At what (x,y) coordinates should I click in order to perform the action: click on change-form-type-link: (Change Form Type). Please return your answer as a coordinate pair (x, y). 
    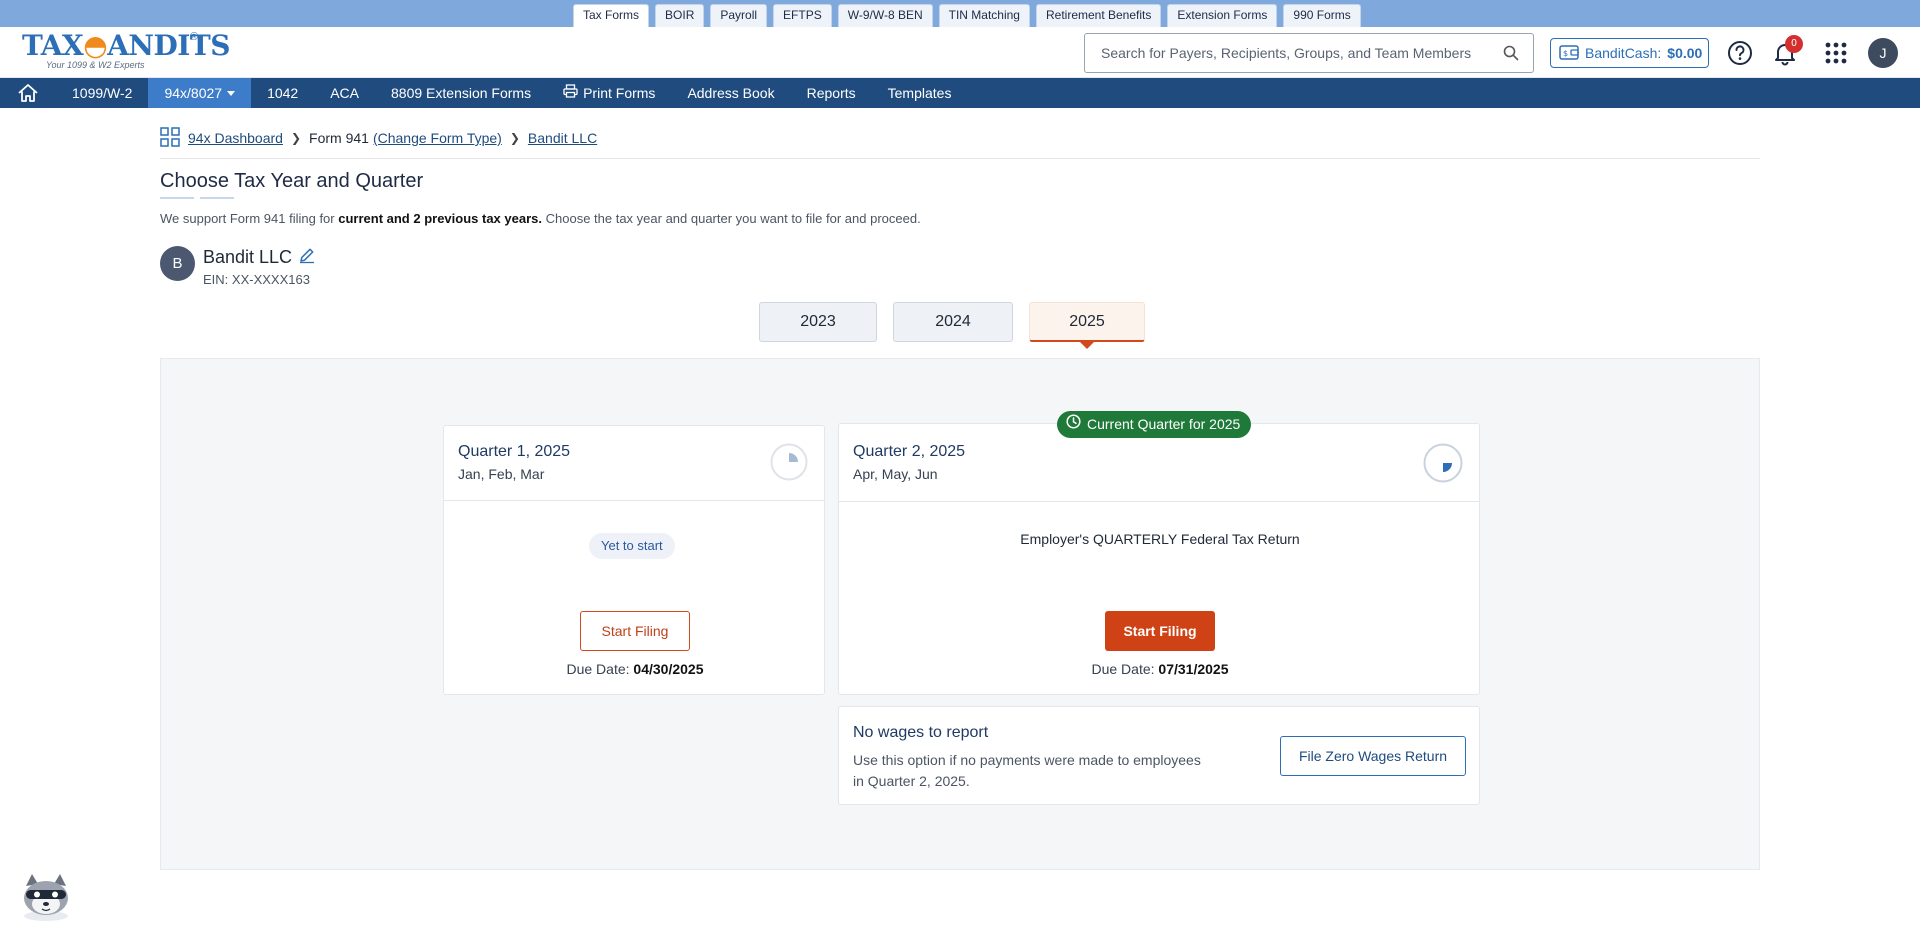
    Looking at the image, I should click on (437, 138).